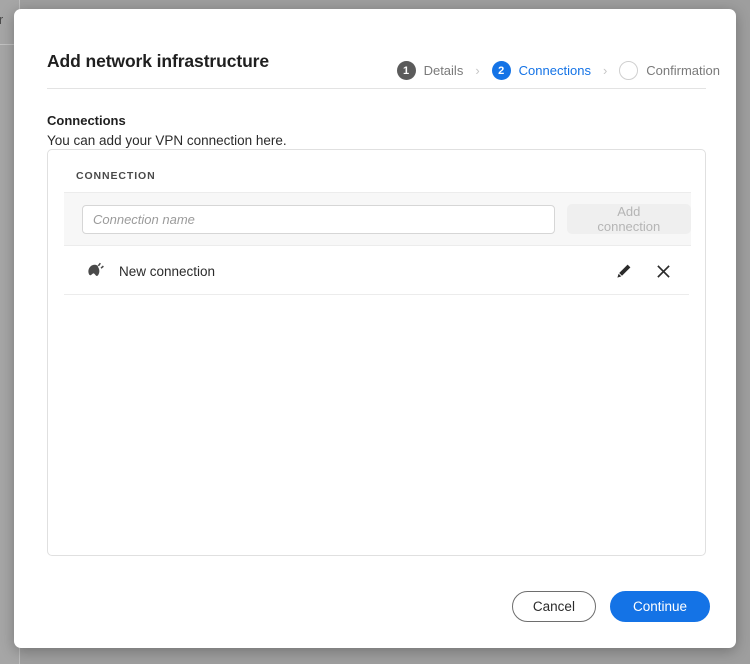  What do you see at coordinates (376, 171) in the screenshot?
I see `connection-card-header: CONNECTION` at bounding box center [376, 171].